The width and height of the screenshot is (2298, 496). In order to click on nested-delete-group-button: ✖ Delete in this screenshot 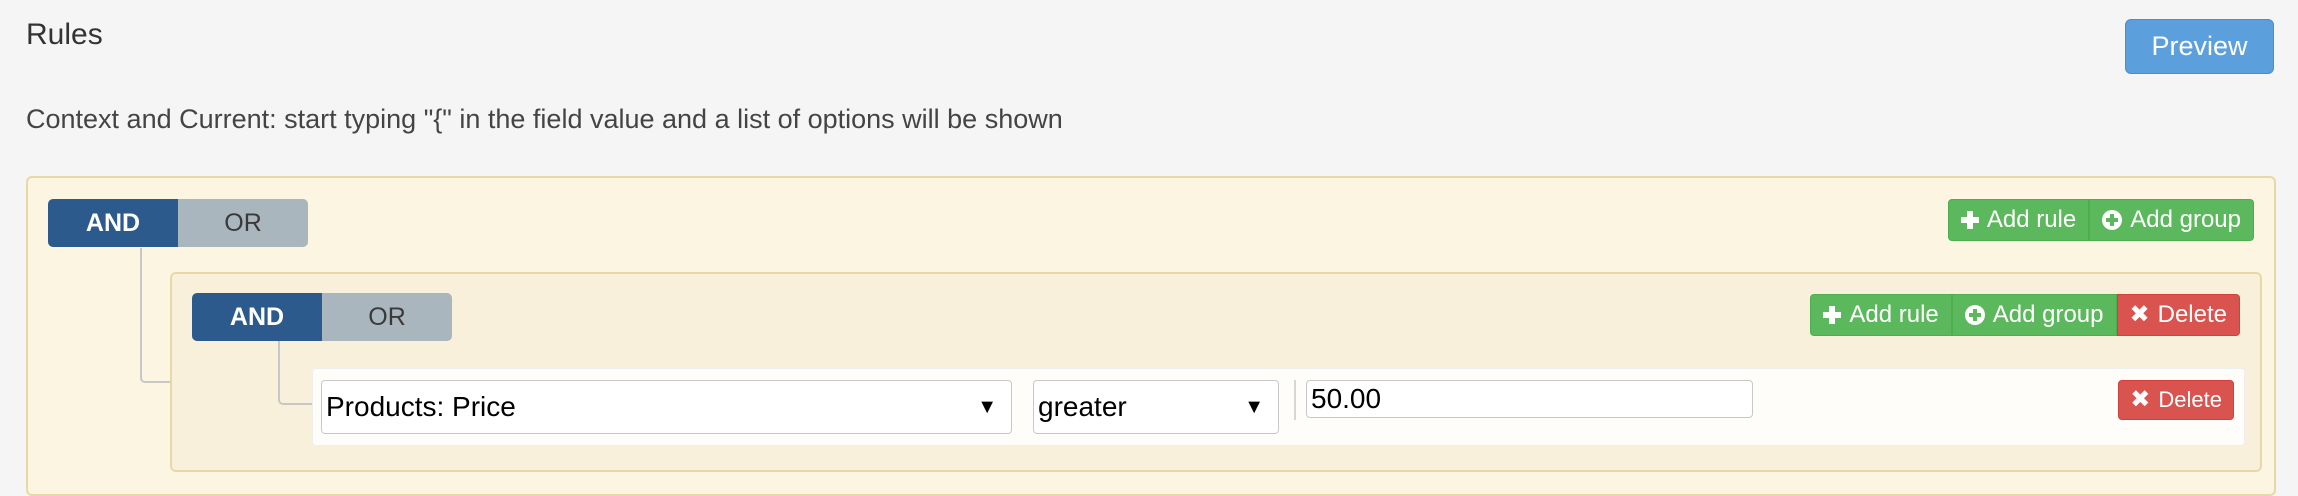, I will do `click(2178, 315)`.